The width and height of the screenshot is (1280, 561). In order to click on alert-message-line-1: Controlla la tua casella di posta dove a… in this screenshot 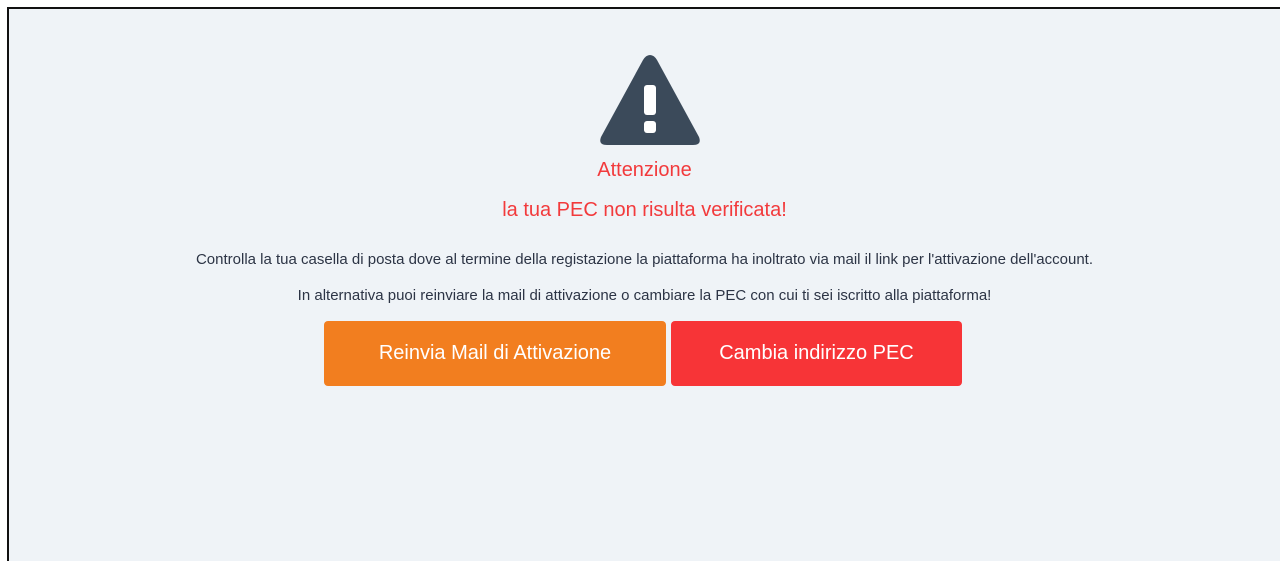, I will do `click(644, 259)`.